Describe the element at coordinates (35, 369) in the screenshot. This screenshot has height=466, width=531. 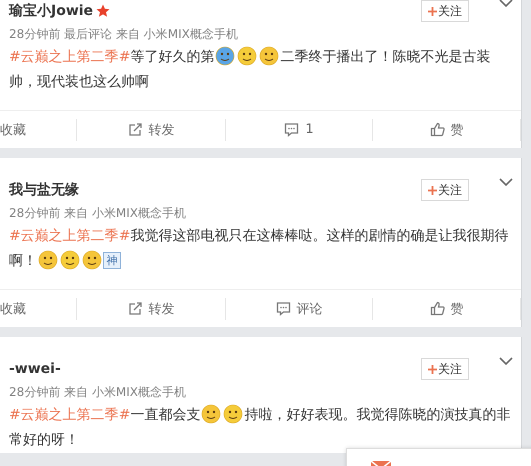
I see `author-name: -wwei-` at that location.